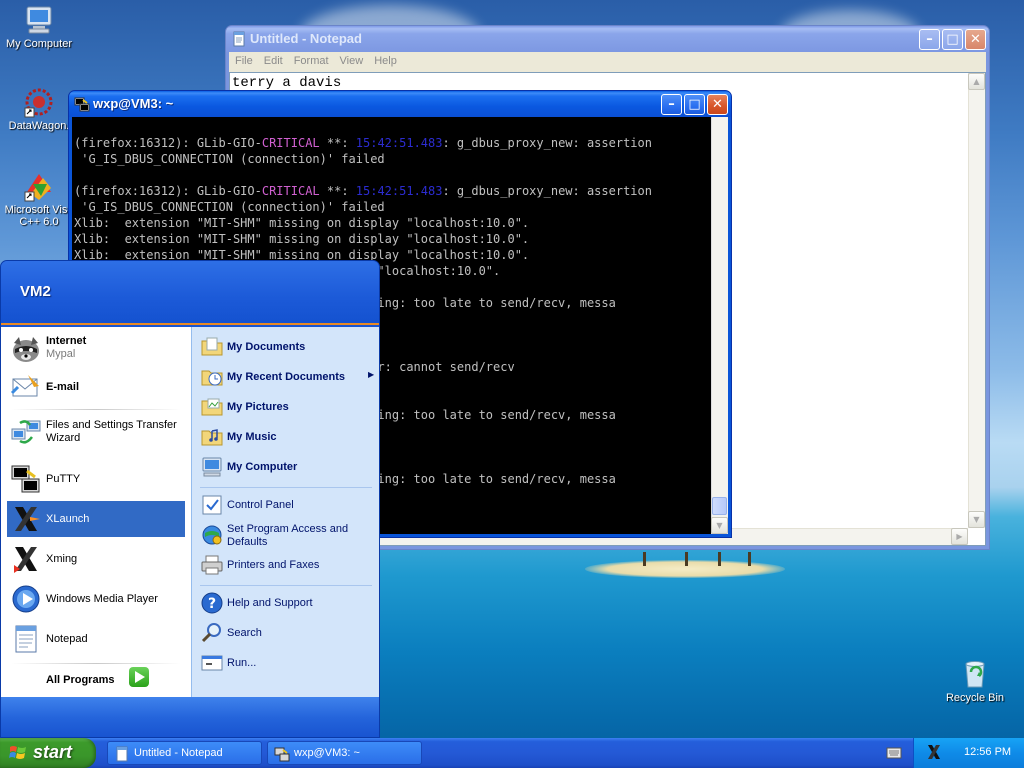  Describe the element at coordinates (184, 753) in the screenshot. I see `taskbar-button-notepad: Untitled - Notepad` at that location.